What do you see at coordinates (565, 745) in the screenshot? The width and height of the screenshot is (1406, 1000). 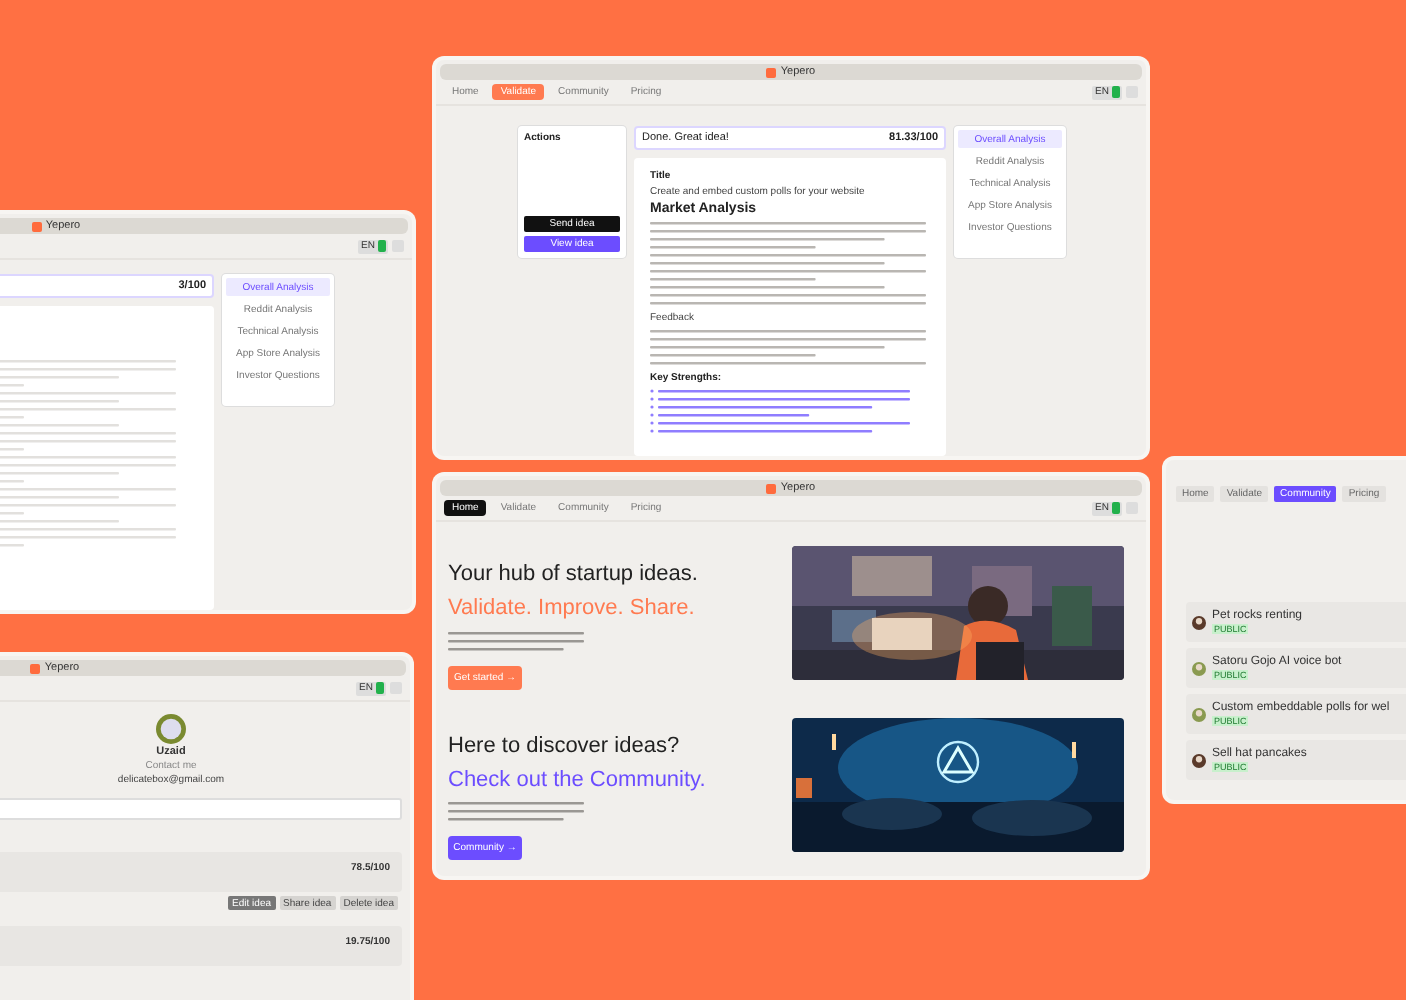 I see `headline: Here to discover ideas?` at bounding box center [565, 745].